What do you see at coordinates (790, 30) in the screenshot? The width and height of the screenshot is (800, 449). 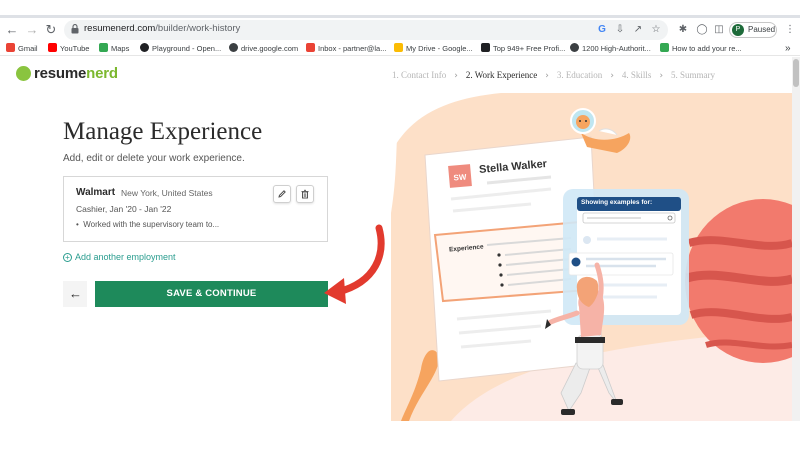 I see `menu-kebab-icon: ⋮` at bounding box center [790, 30].